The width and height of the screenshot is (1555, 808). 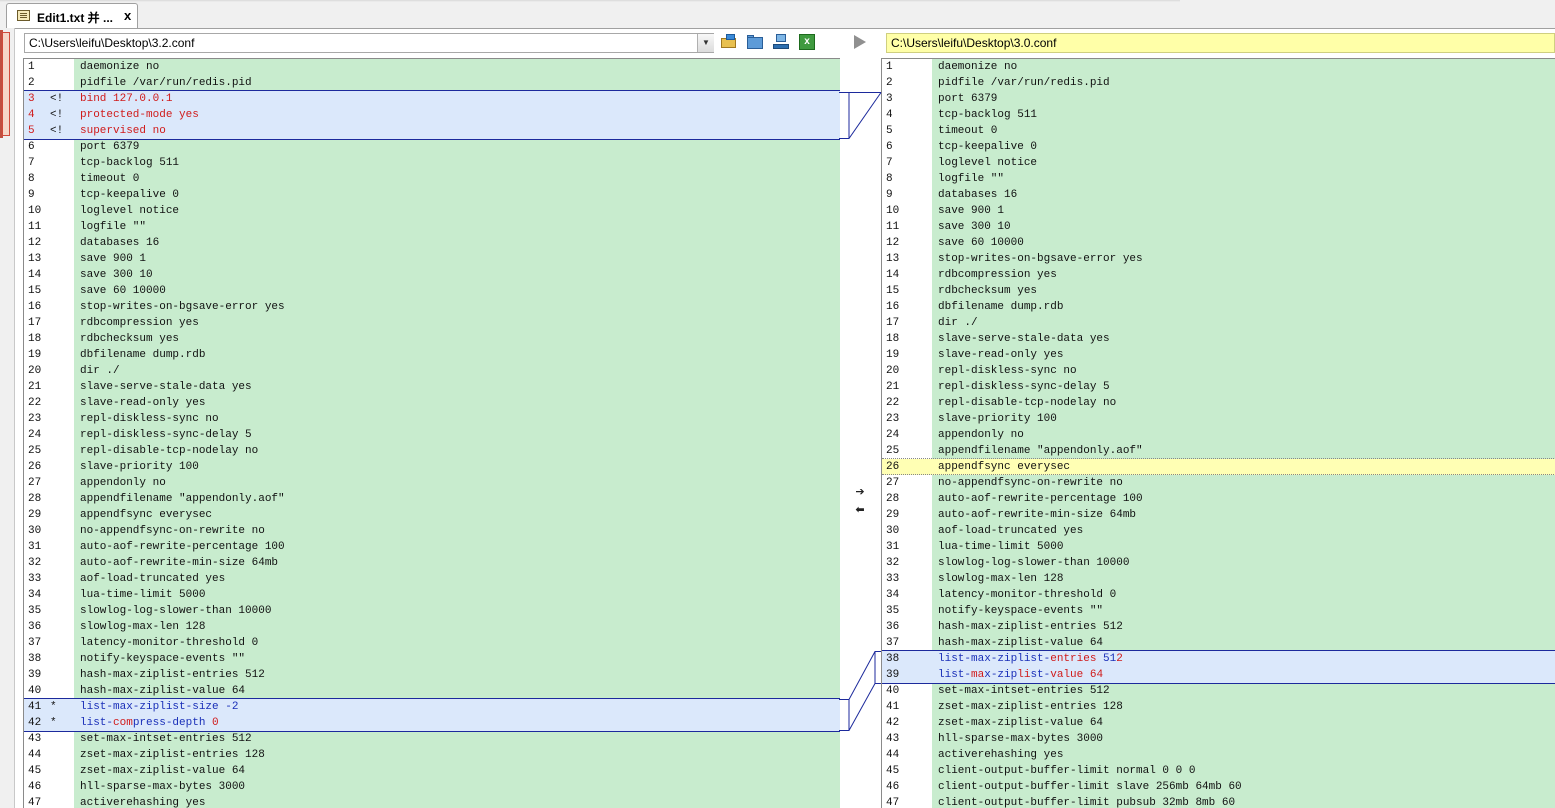 What do you see at coordinates (860, 411) in the screenshot?
I see `diff-connector-lines` at bounding box center [860, 411].